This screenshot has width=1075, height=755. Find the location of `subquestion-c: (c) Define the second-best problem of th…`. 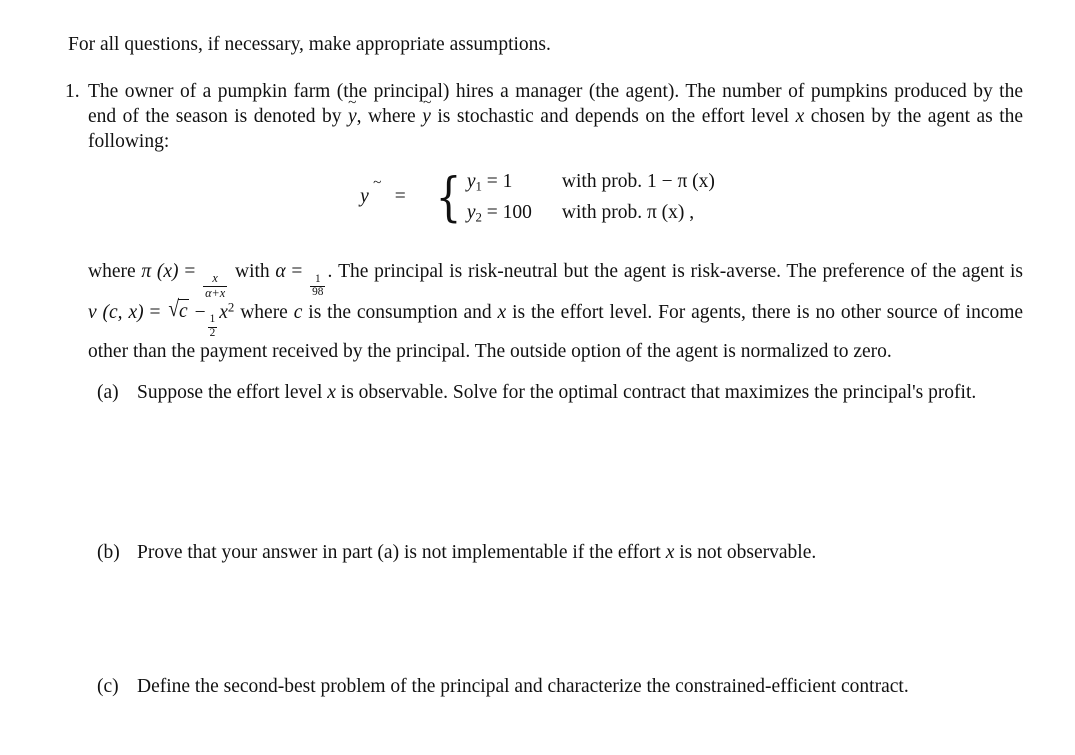

subquestion-c: (c) Define the second-best problem of th… is located at coordinates (567, 687).